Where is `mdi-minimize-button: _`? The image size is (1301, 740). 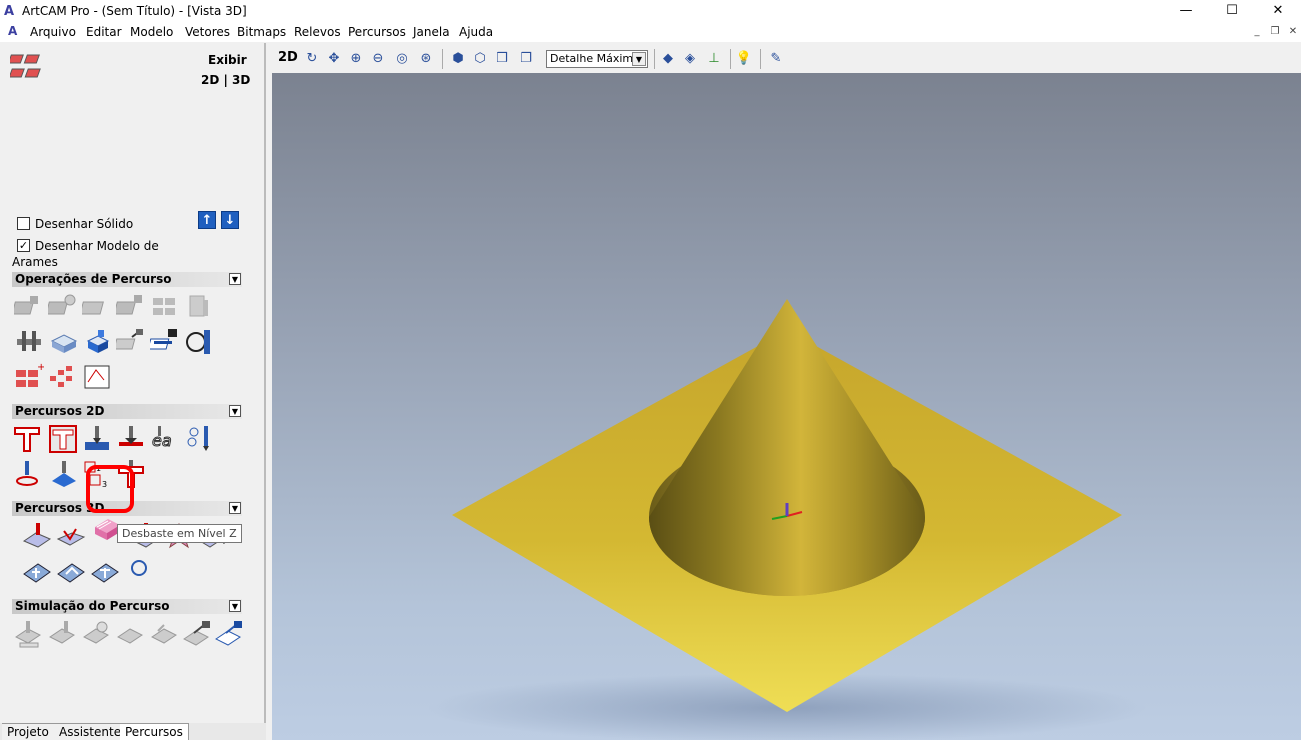
mdi-minimize-button: _ is located at coordinates (1257, 32).